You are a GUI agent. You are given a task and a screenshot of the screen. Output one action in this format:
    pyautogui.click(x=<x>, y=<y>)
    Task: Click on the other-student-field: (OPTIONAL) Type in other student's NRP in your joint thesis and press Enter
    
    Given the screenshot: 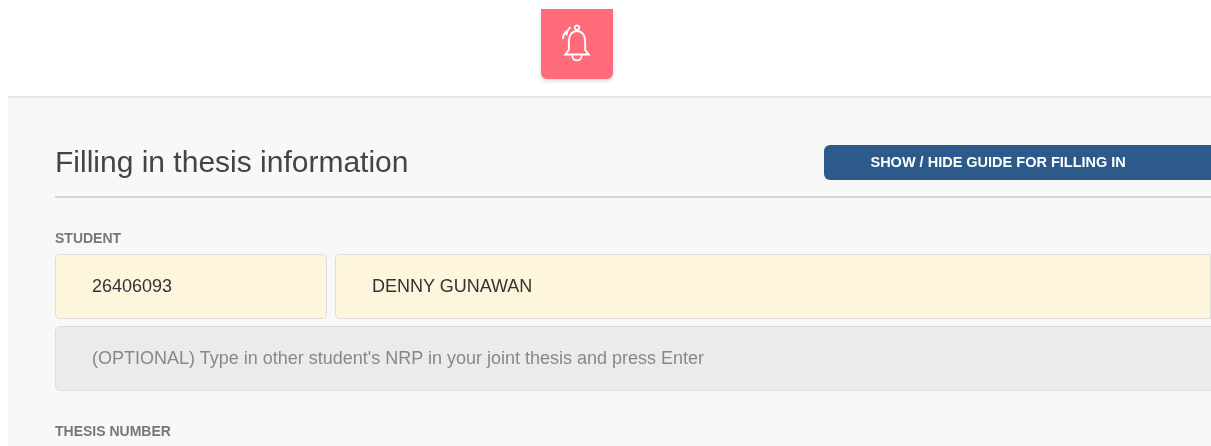 What is the action you would take?
    pyautogui.click(x=633, y=358)
    